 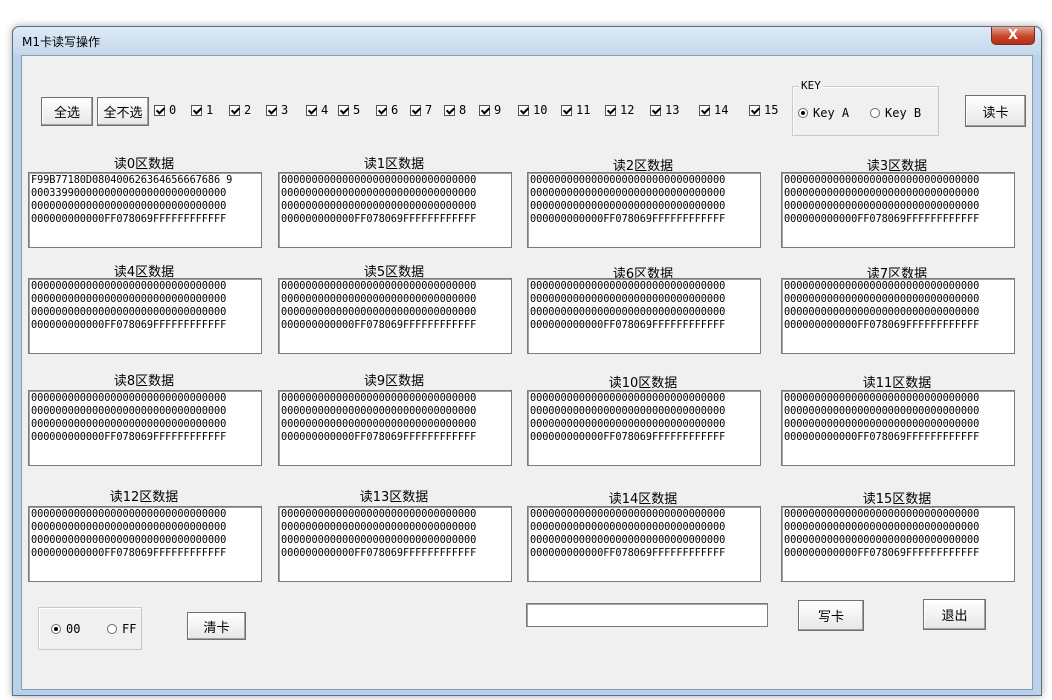 I want to click on sector-checkbox-label: 5, so click(x=357, y=110).